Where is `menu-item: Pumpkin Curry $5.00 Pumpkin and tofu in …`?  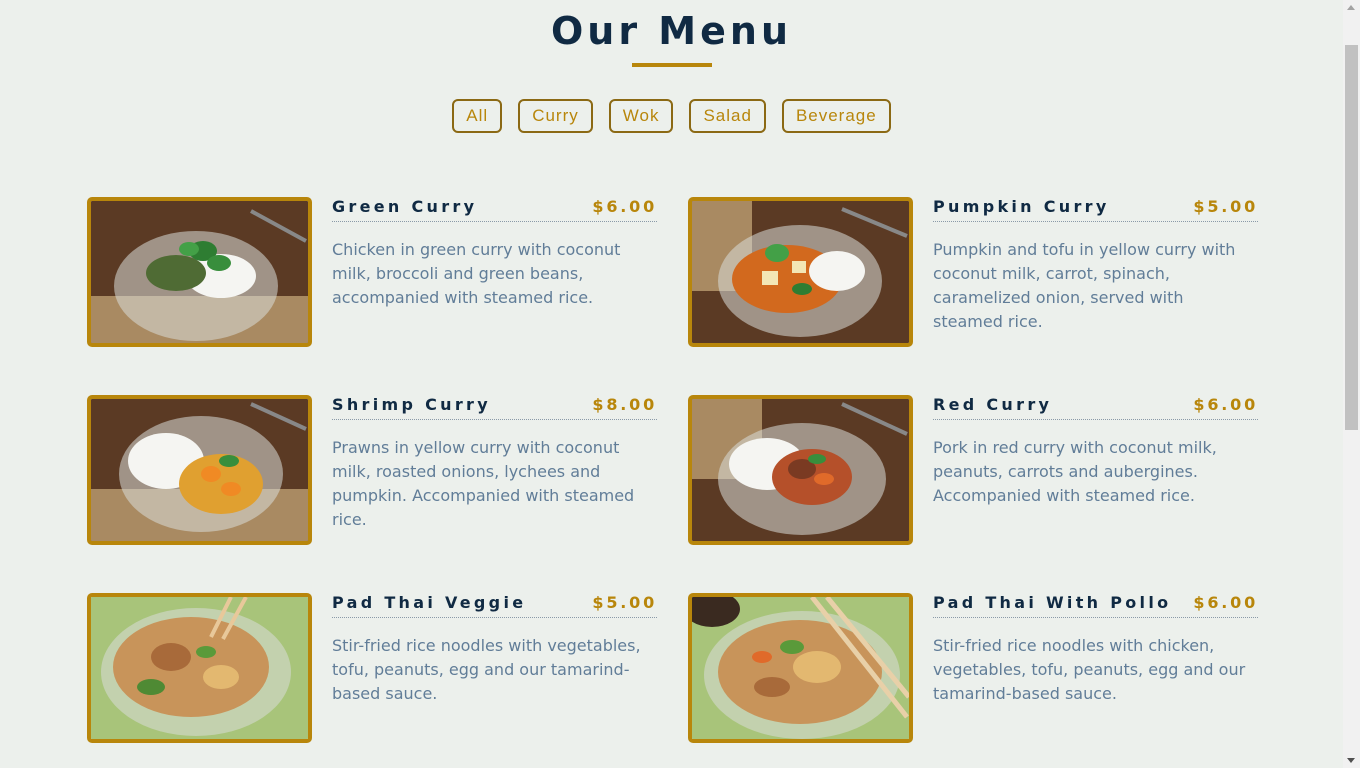 menu-item: Pumpkin Curry $5.00 Pumpkin and tofu in … is located at coordinates (974, 273).